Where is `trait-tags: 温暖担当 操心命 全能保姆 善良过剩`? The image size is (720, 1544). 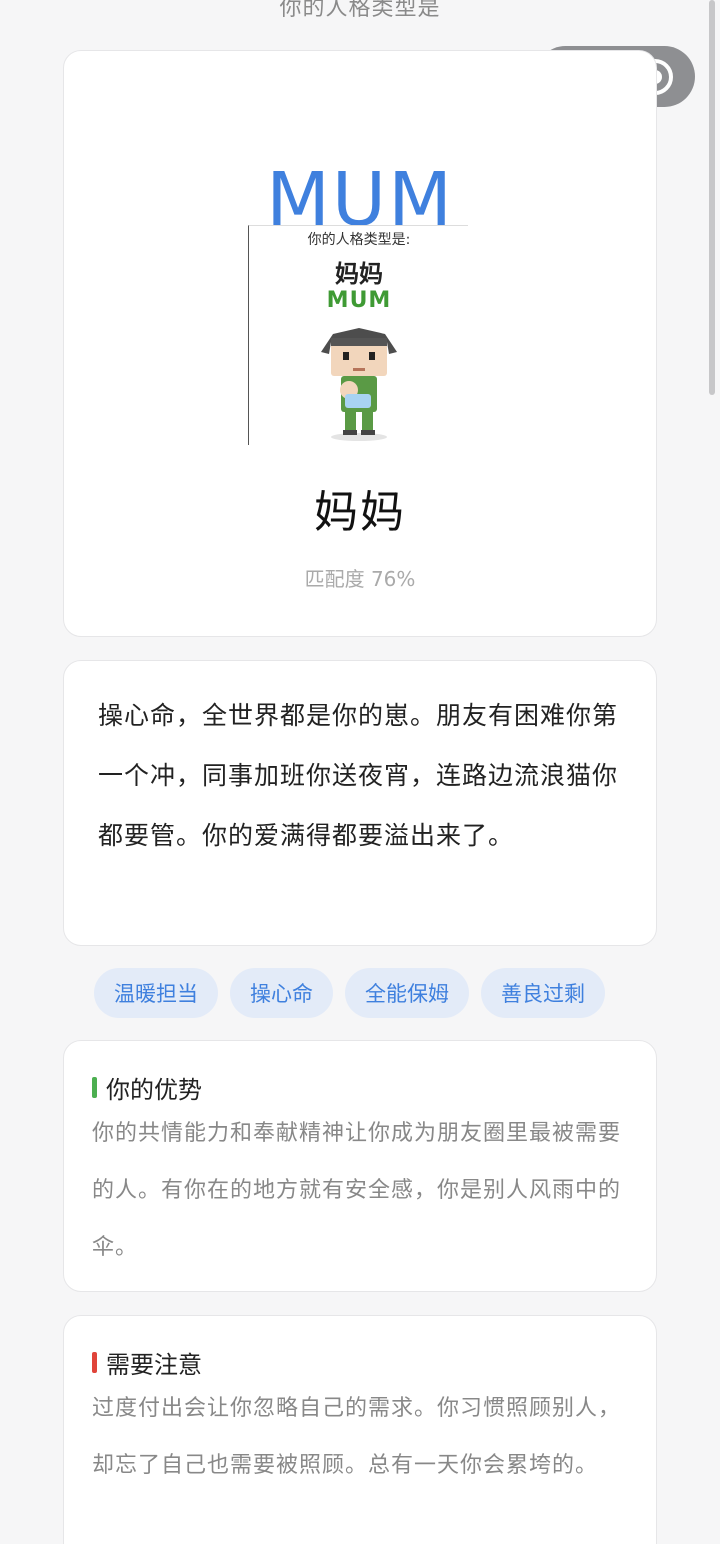 trait-tags: 温暖担当 操心命 全能保姆 善良过剩 is located at coordinates (349, 993).